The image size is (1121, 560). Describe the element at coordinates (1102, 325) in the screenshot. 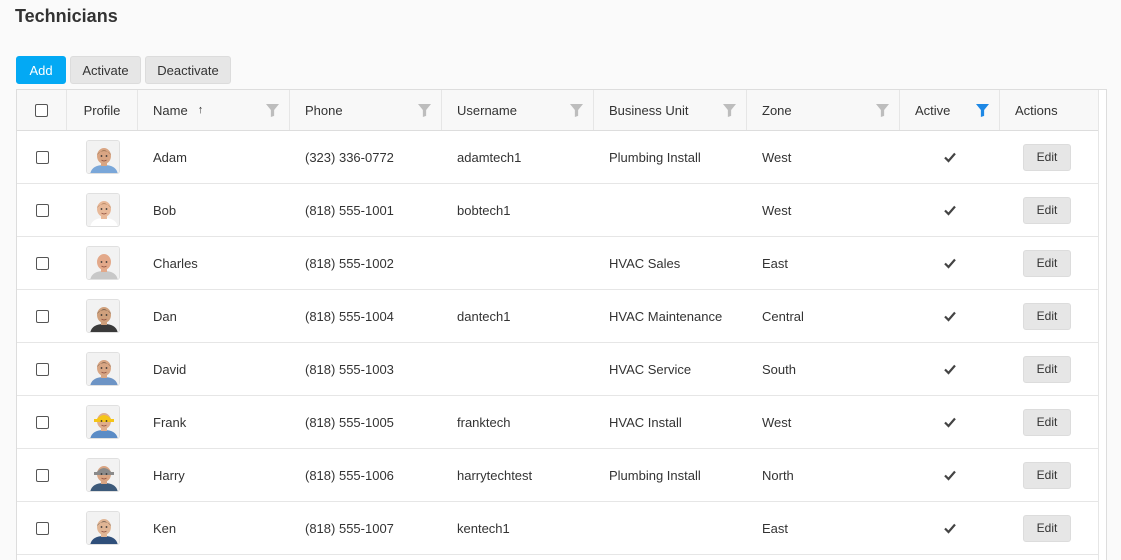

I see `grid-scrollbar` at that location.